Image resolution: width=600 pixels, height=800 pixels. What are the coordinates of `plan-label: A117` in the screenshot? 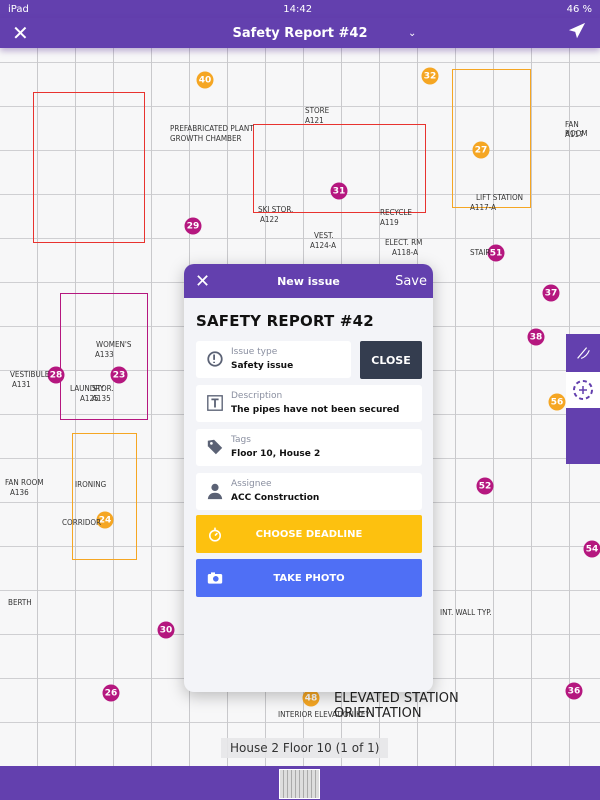 It's located at (574, 134).